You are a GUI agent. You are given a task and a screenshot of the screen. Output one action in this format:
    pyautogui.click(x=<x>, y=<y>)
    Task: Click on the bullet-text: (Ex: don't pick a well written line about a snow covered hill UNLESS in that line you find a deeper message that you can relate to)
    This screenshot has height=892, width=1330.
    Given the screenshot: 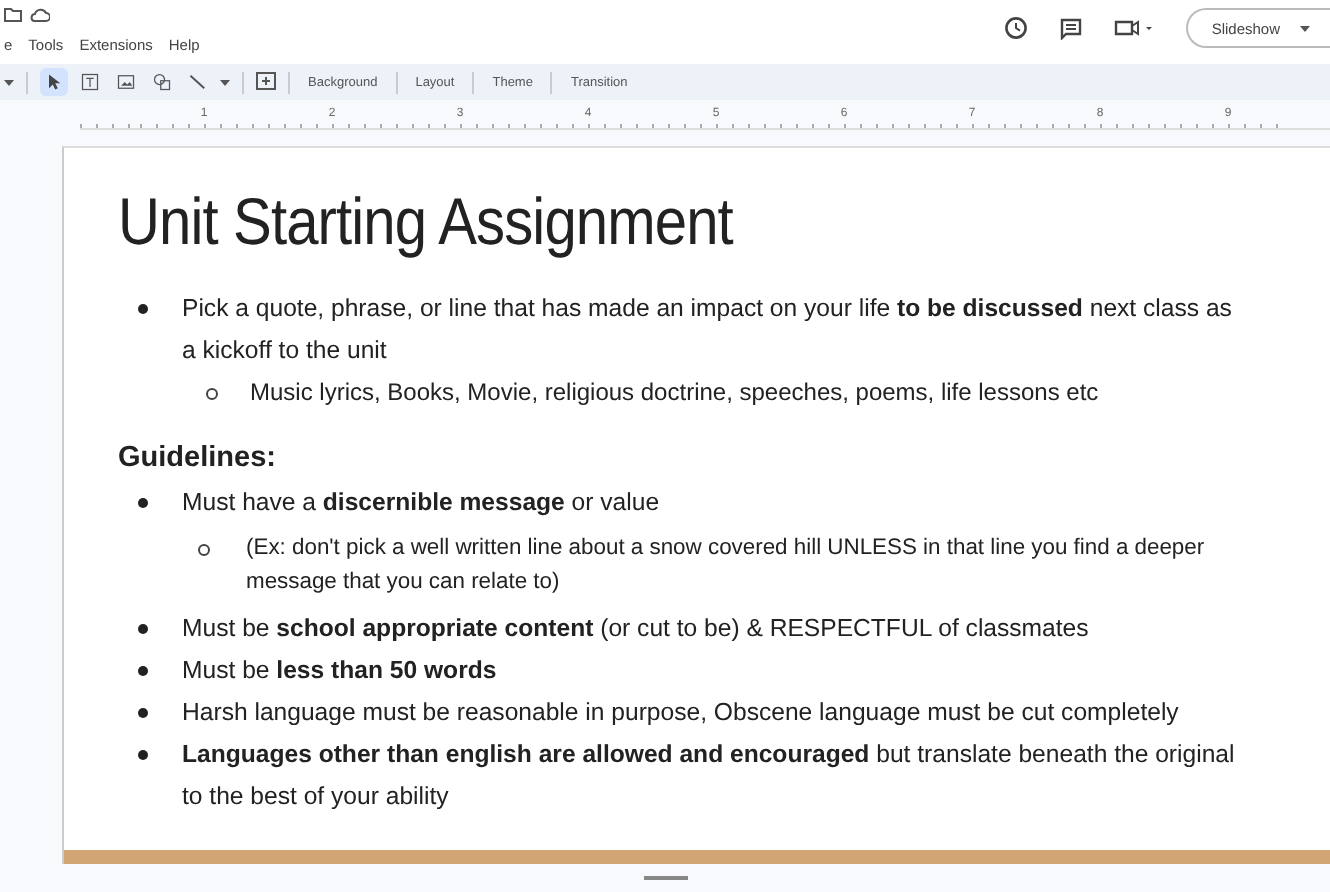 What is the action you would take?
    pyautogui.click(x=725, y=566)
    